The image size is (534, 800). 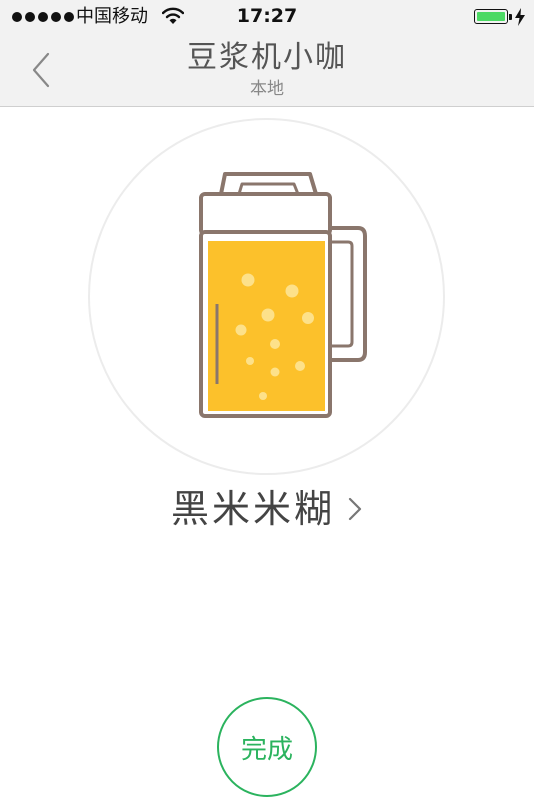 I want to click on page-title: 豆浆机小咖, so click(x=267, y=57).